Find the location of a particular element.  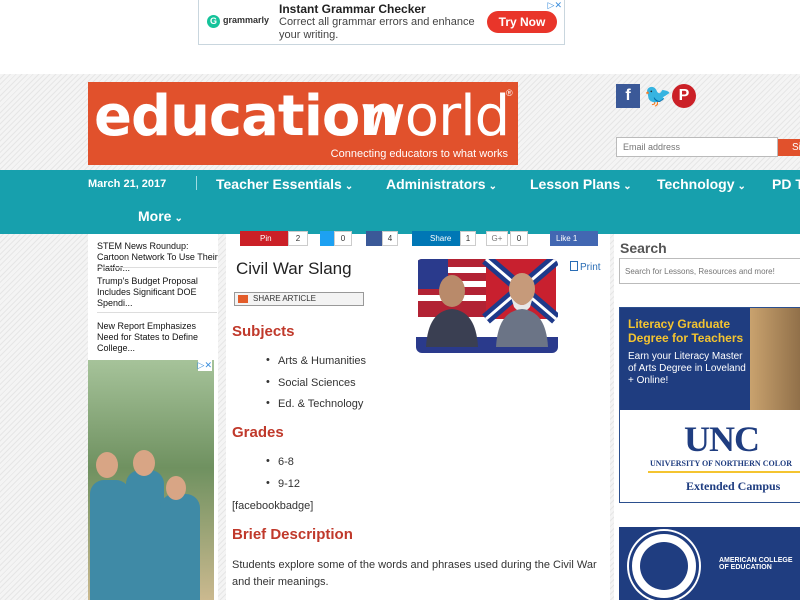

social-links: f 🐦 P is located at coordinates (656, 96).